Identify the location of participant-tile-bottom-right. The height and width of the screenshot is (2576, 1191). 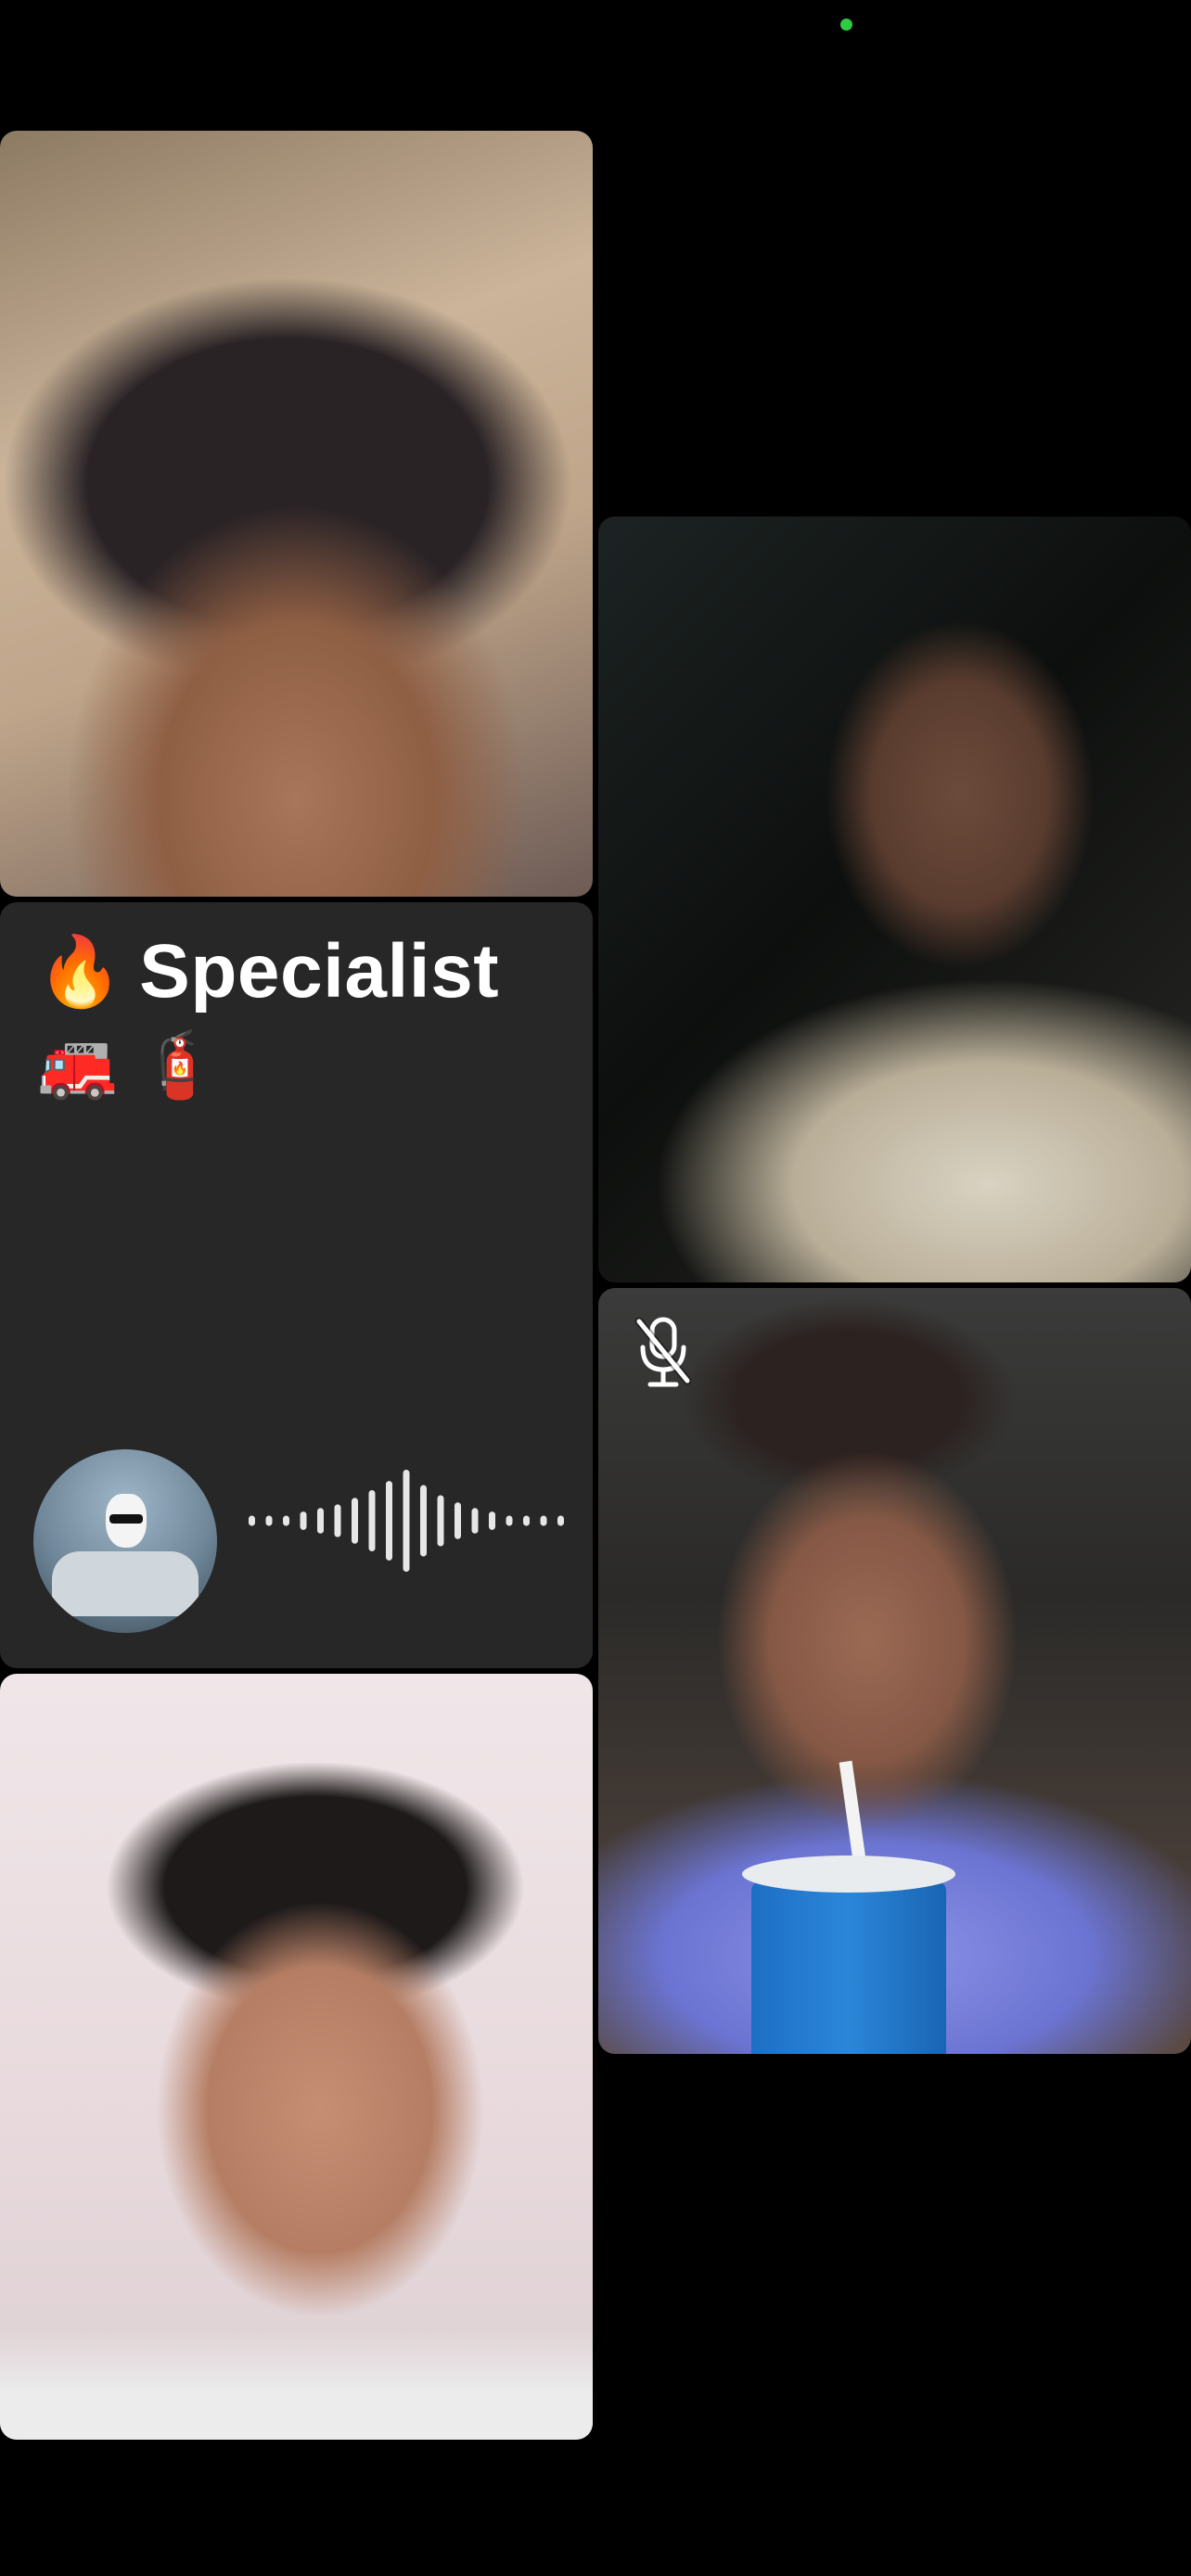
(894, 1671).